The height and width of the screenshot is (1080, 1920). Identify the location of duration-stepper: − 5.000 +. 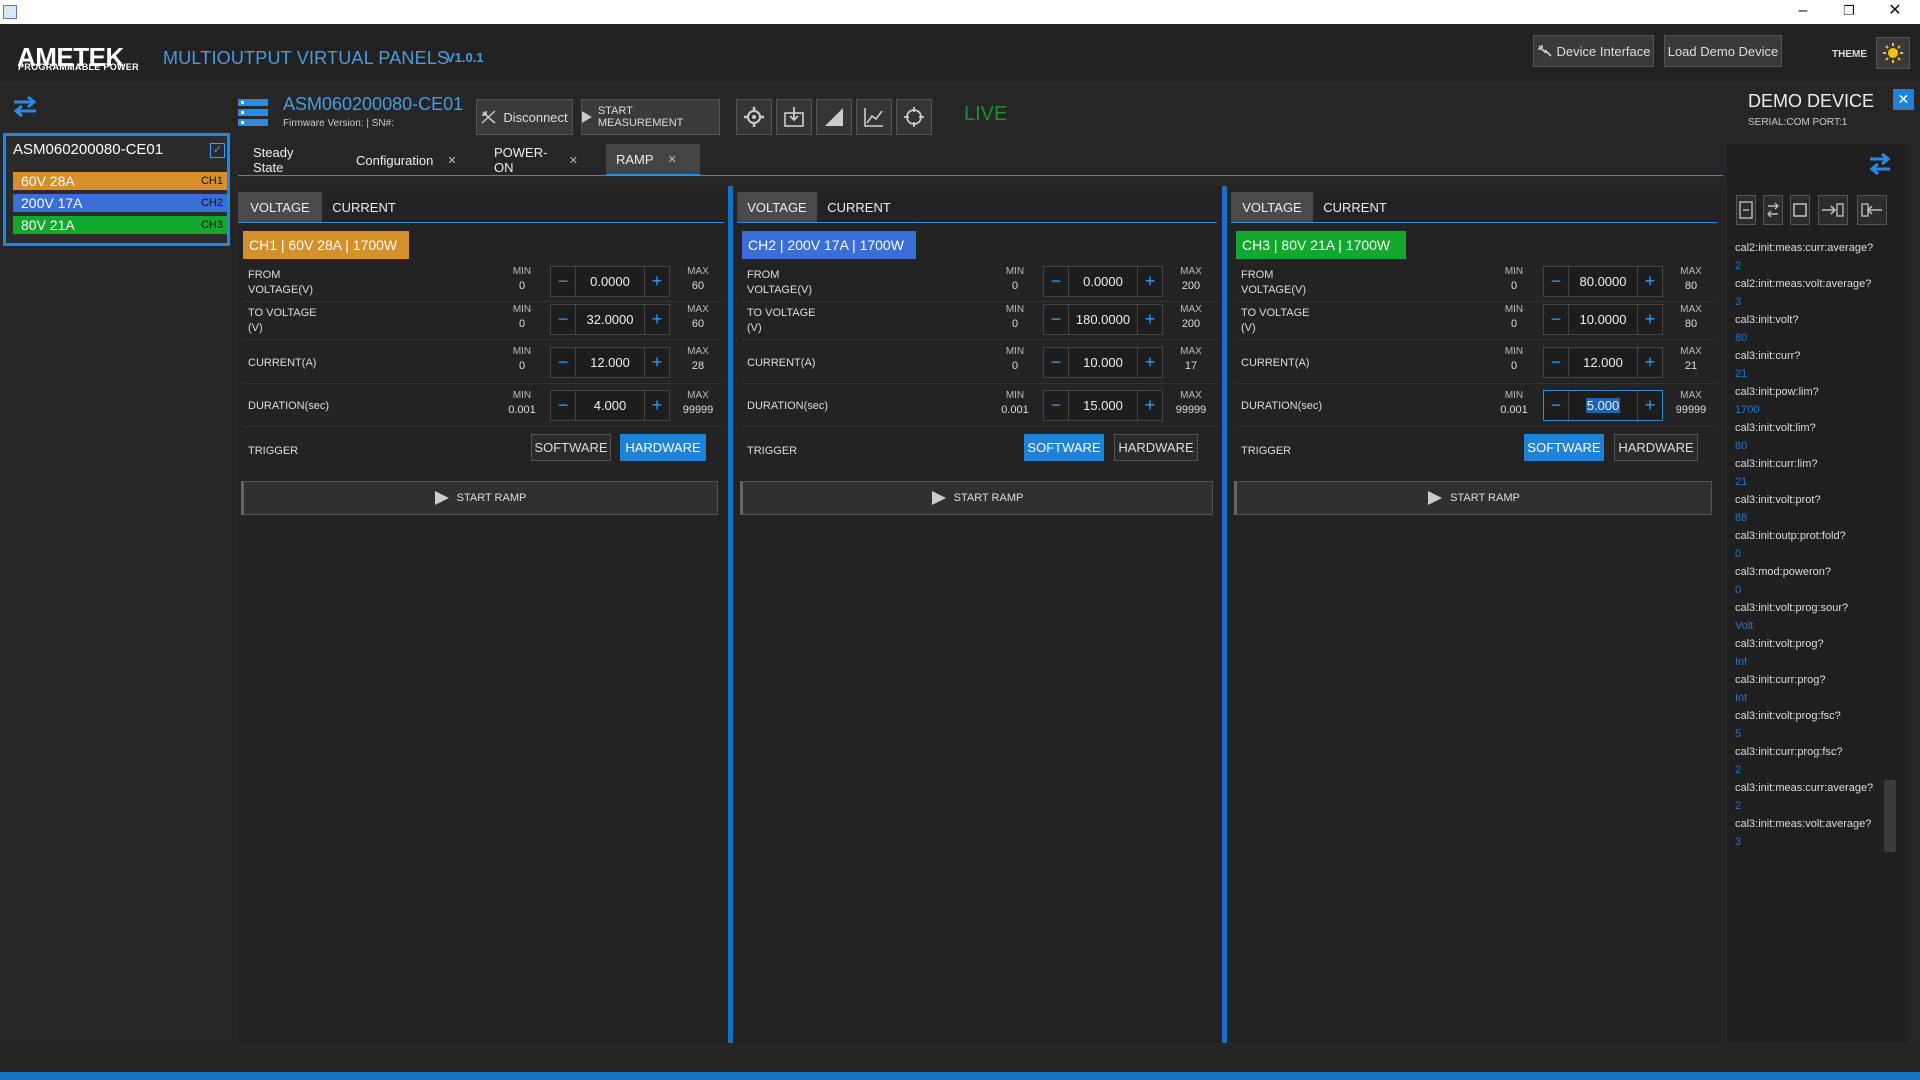
(1603, 405).